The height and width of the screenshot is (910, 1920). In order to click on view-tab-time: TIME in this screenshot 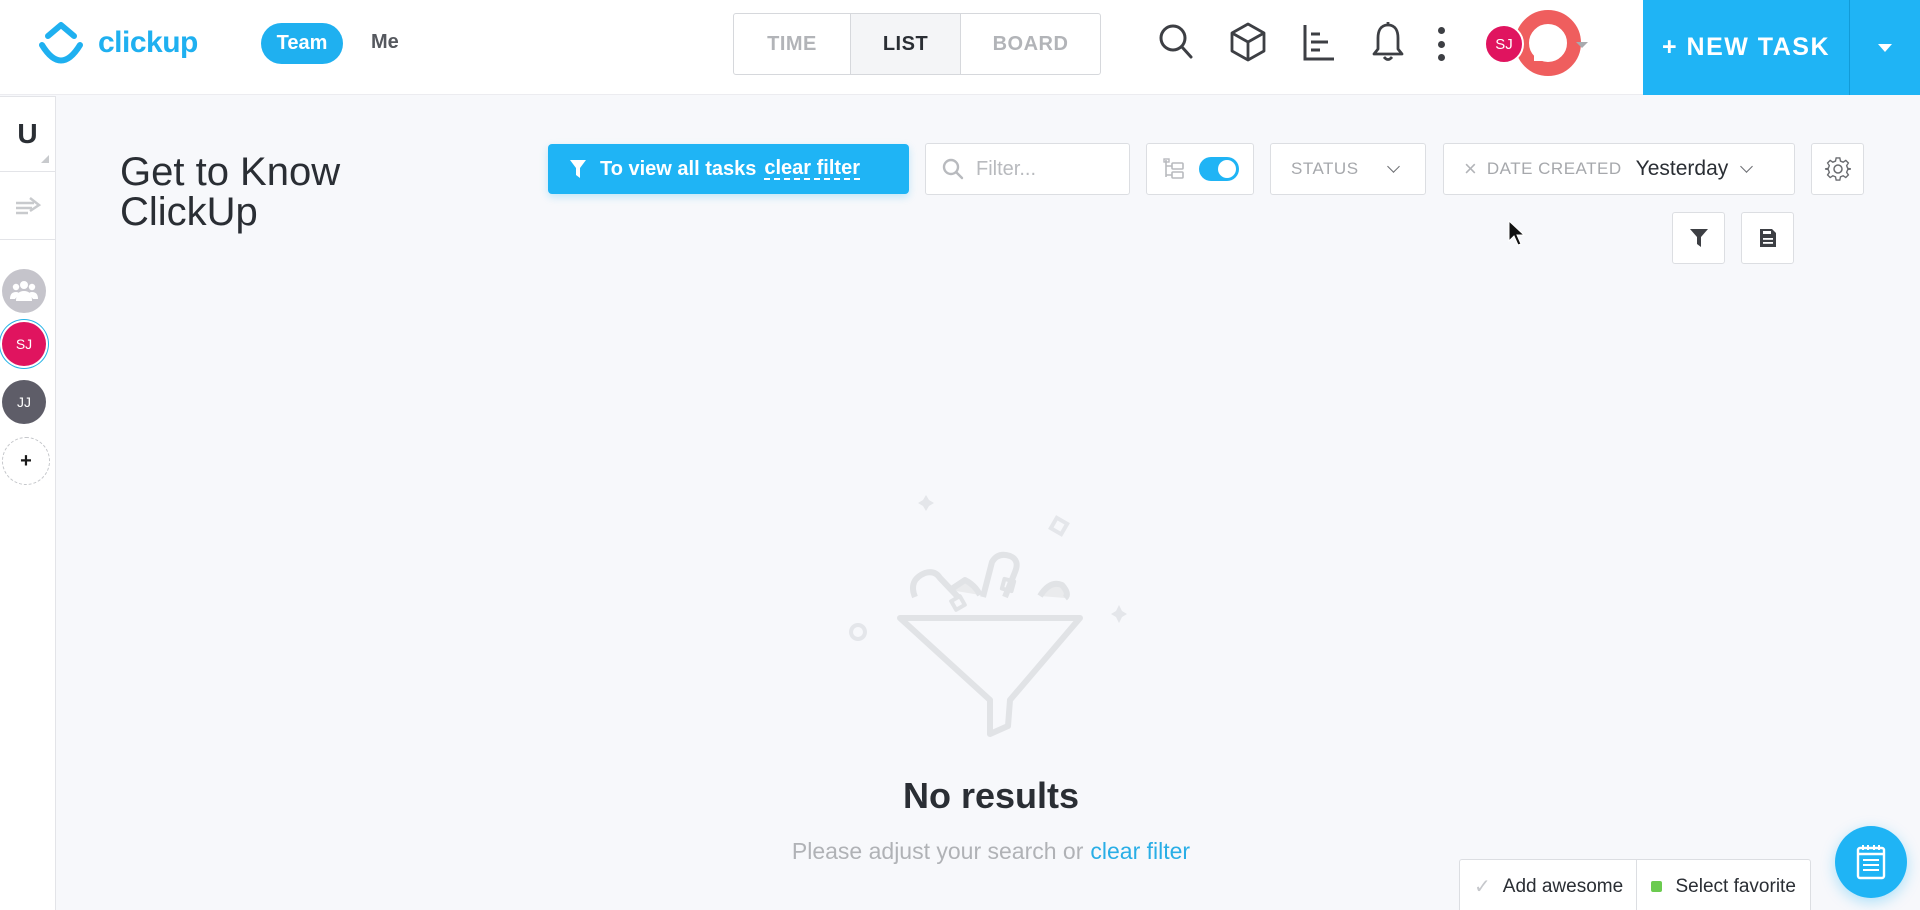, I will do `click(792, 44)`.